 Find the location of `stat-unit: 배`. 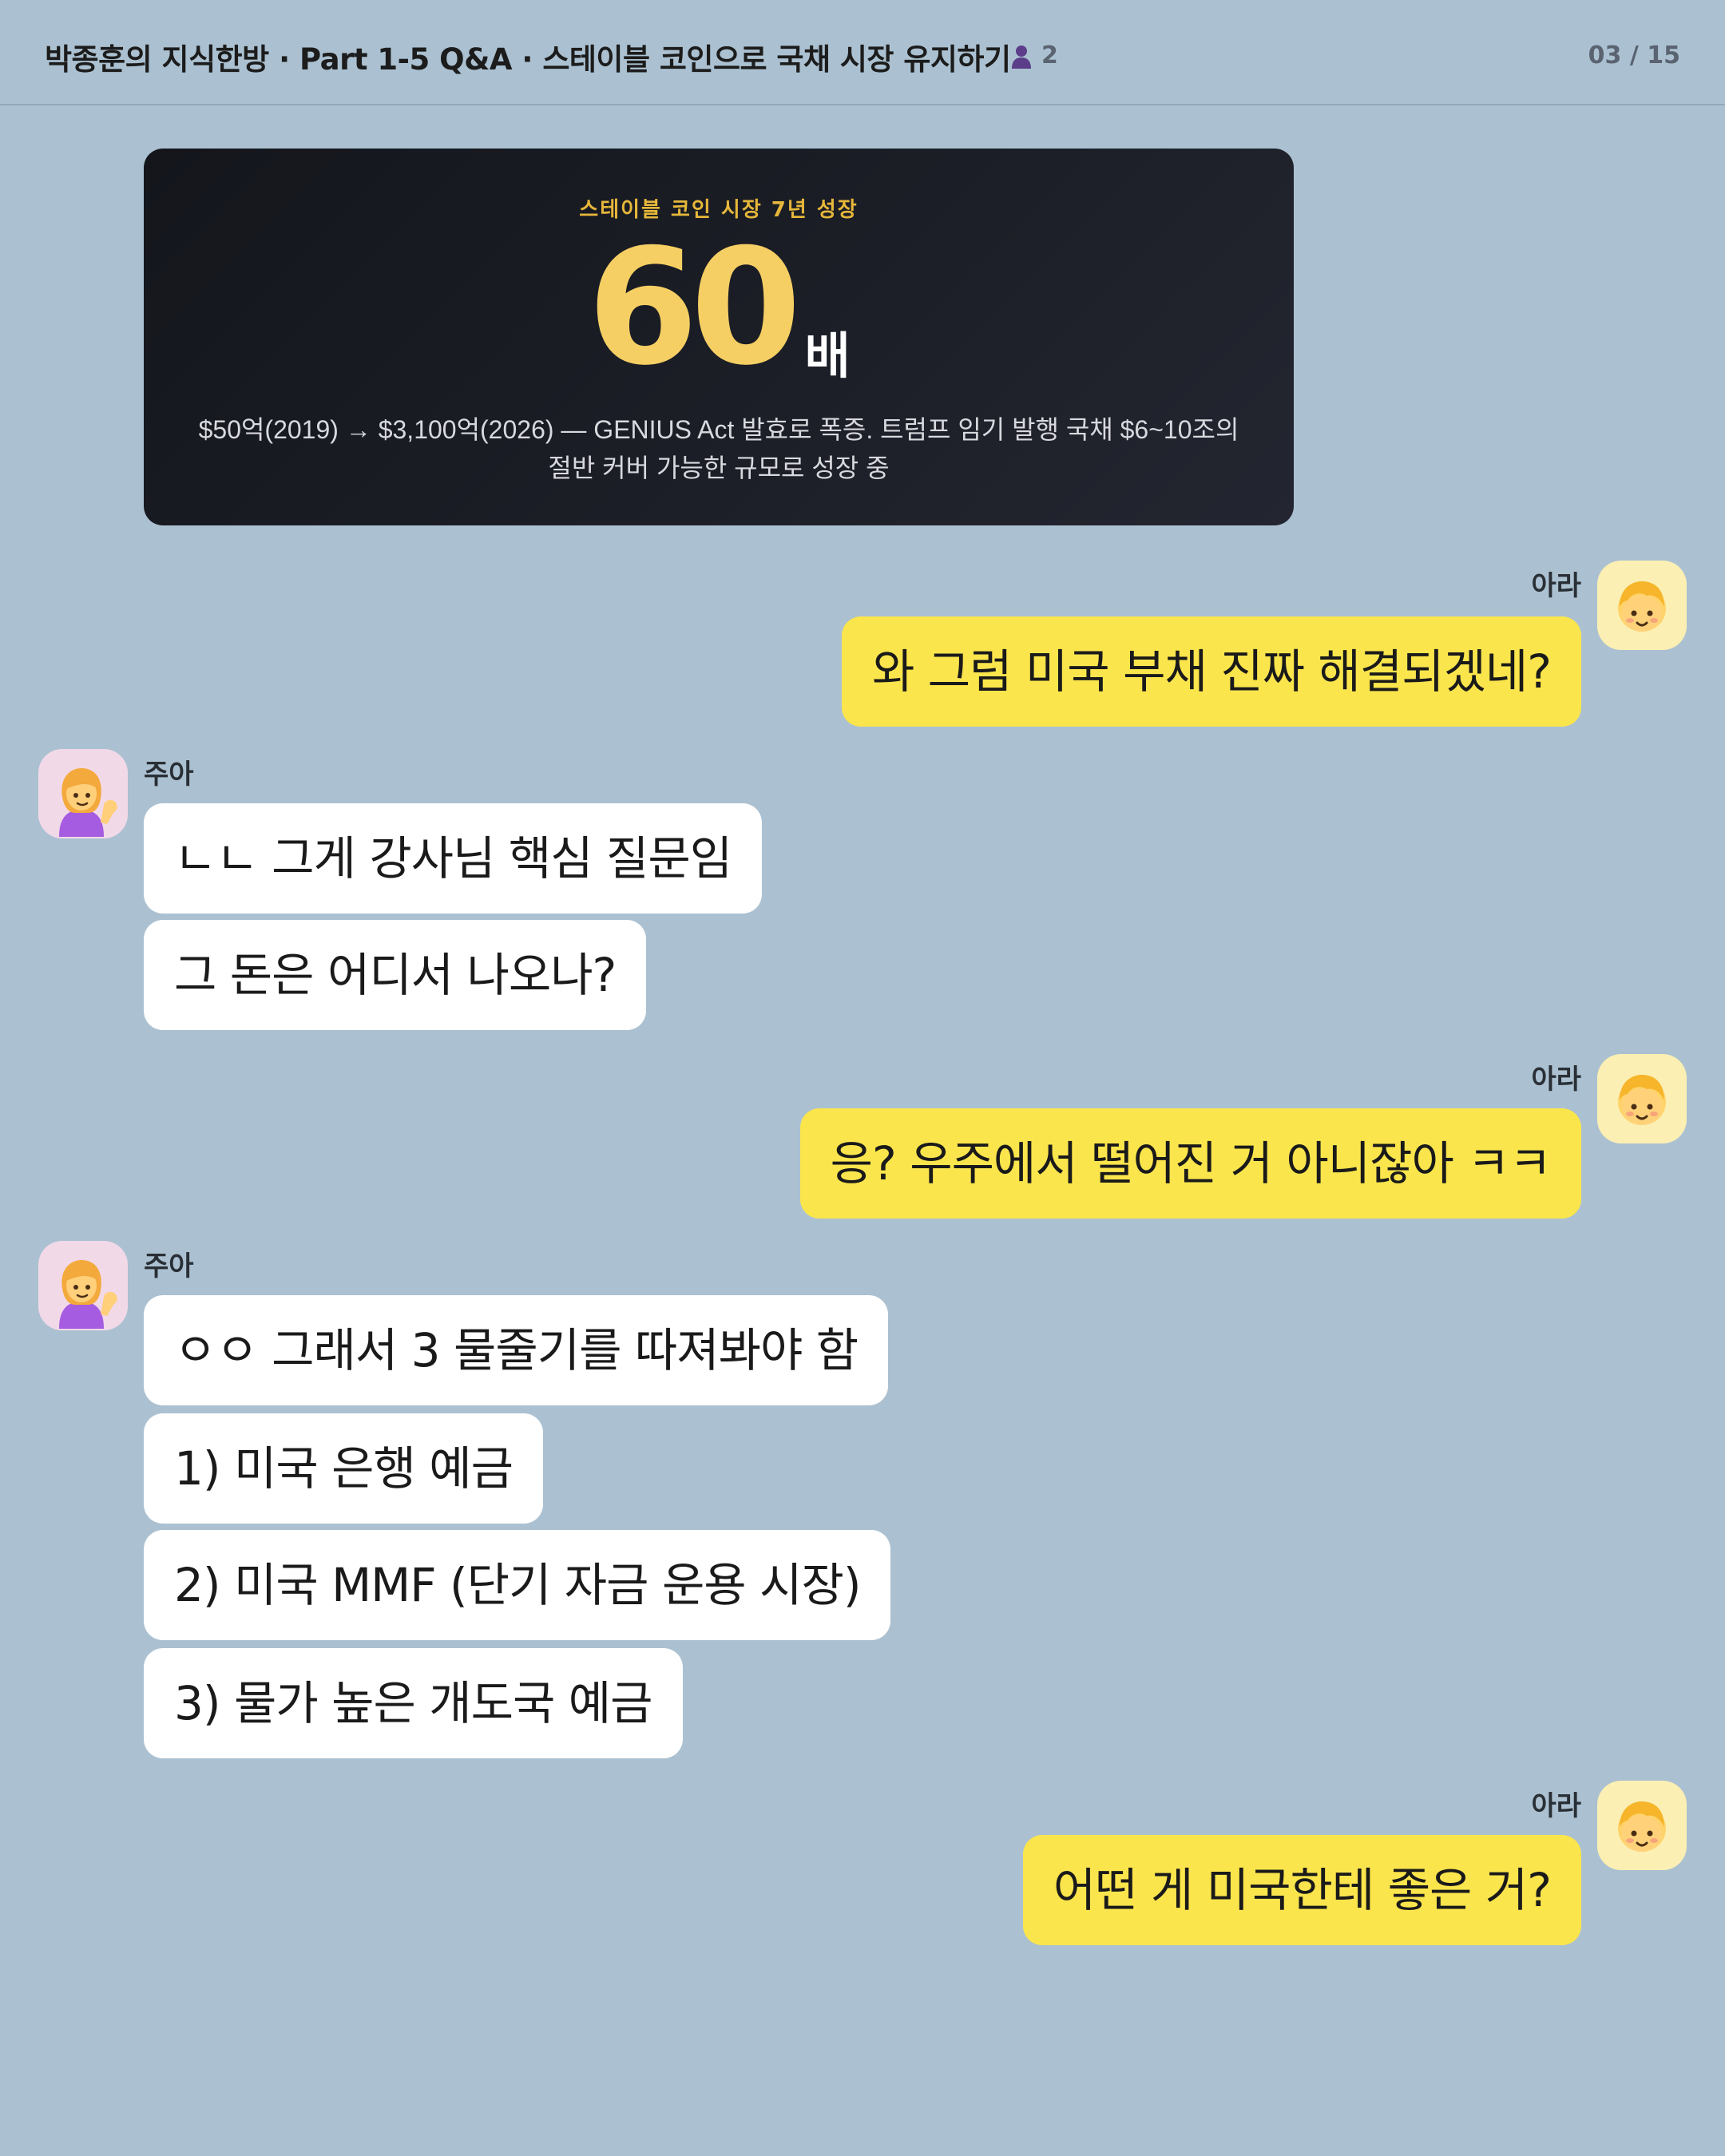

stat-unit: 배 is located at coordinates (827, 356).